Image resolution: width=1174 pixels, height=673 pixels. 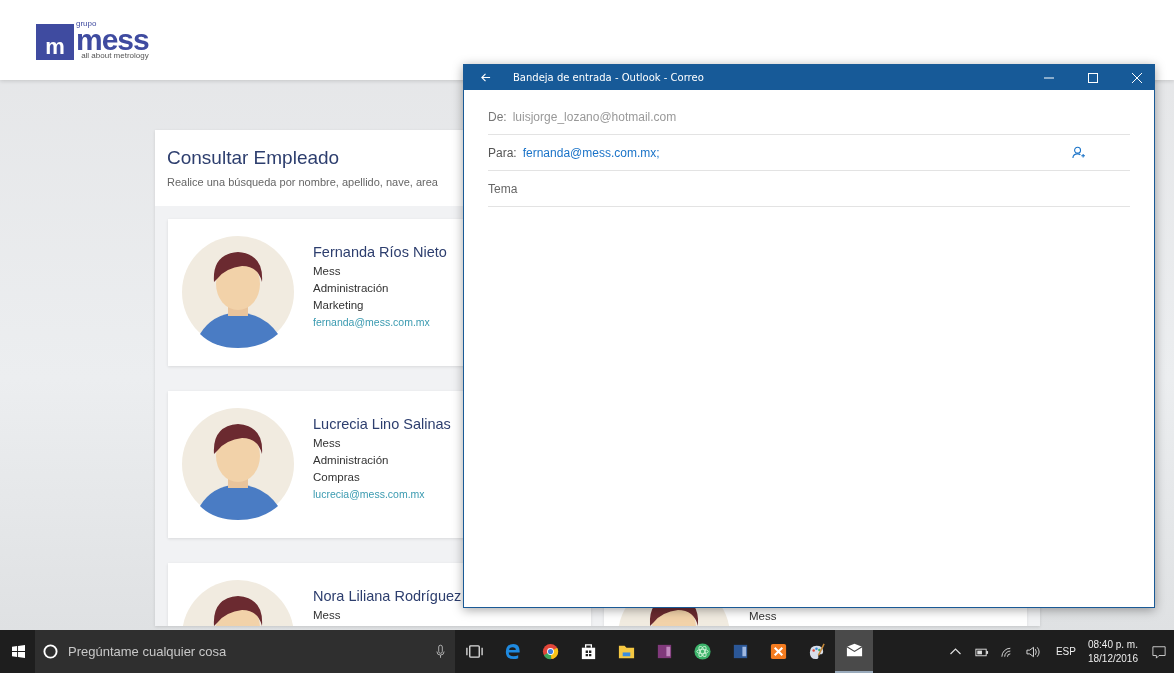 What do you see at coordinates (778, 651) in the screenshot?
I see `cross-icon` at bounding box center [778, 651].